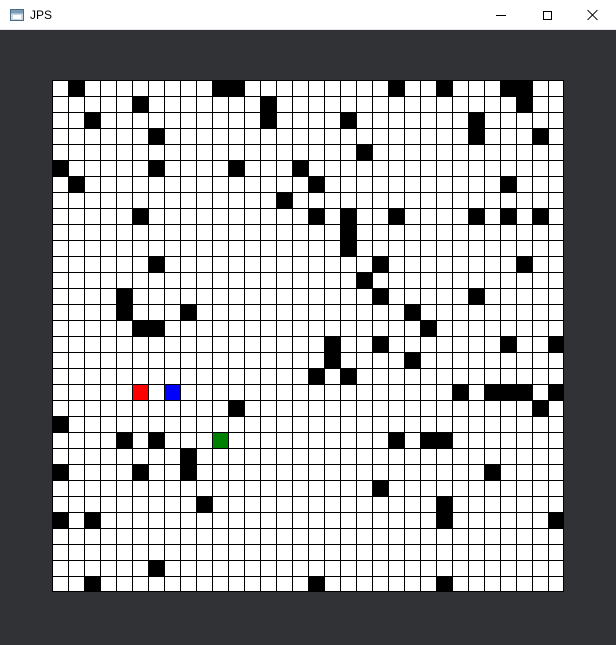  What do you see at coordinates (220, 440) in the screenshot?
I see `current-cell` at bounding box center [220, 440].